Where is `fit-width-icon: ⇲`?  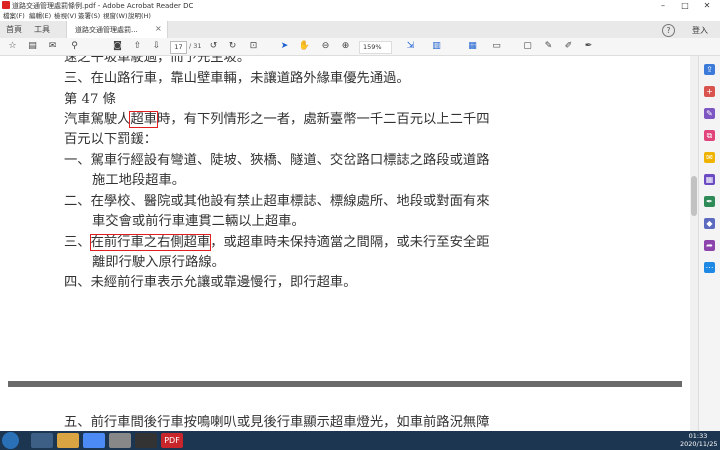 fit-width-icon: ⇲ is located at coordinates (410, 46).